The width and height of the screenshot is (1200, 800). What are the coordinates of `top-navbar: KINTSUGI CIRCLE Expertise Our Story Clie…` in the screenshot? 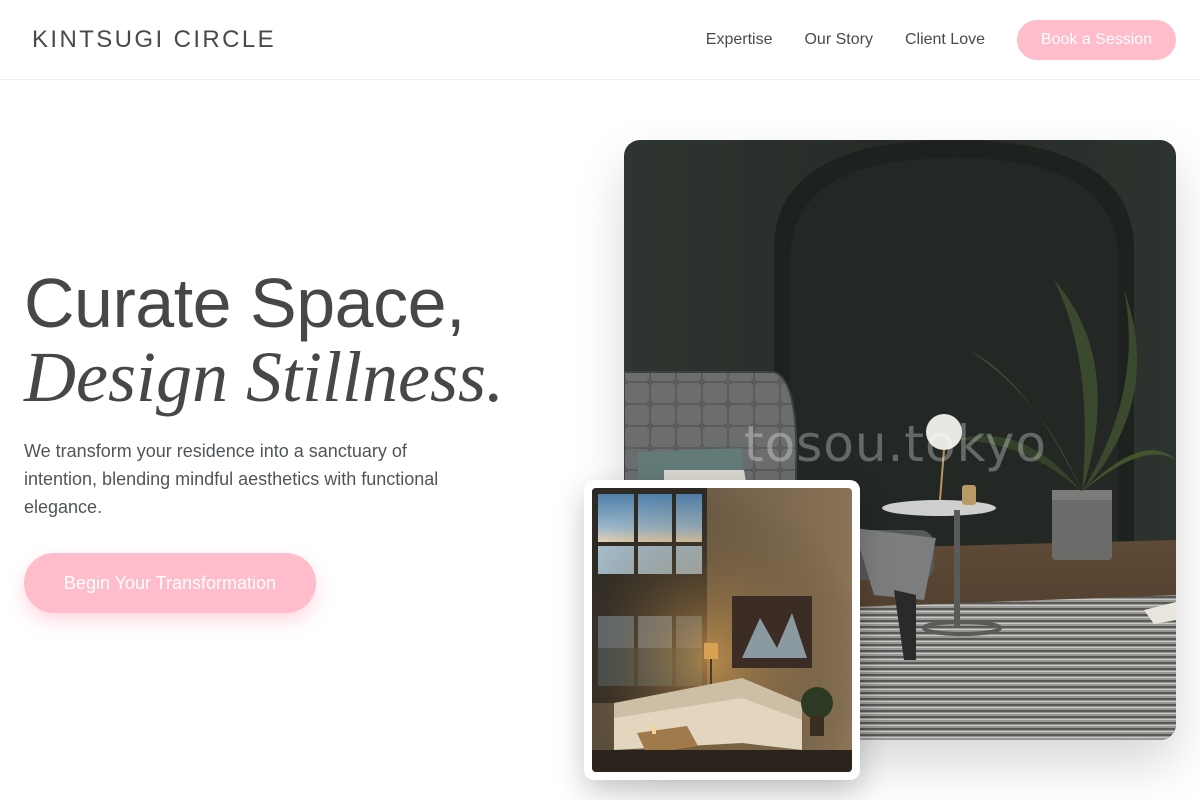 It's located at (600, 40).